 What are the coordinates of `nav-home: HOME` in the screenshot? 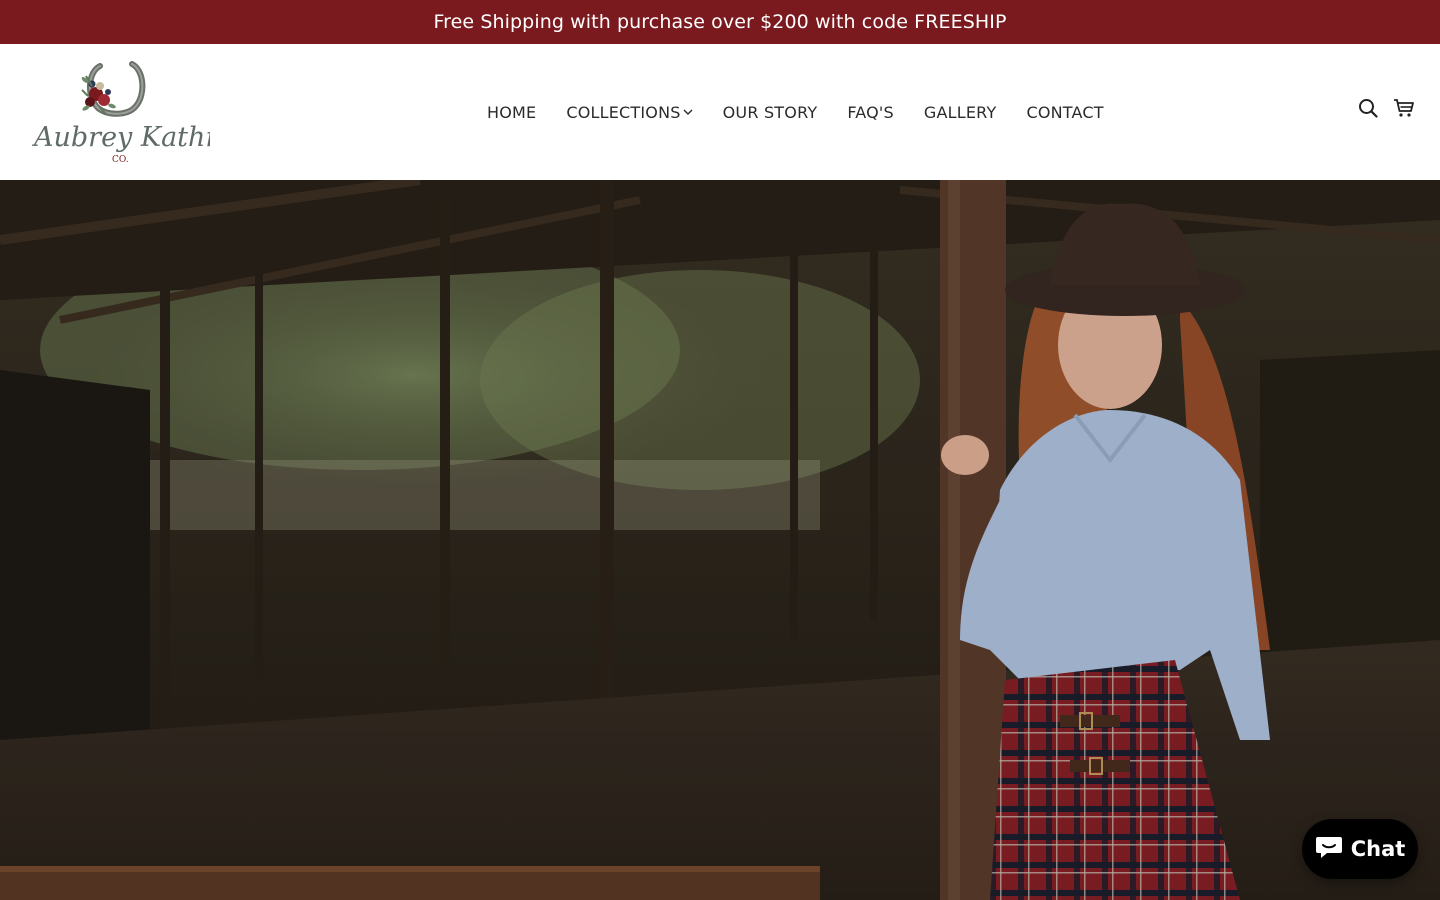 It's located at (511, 112).